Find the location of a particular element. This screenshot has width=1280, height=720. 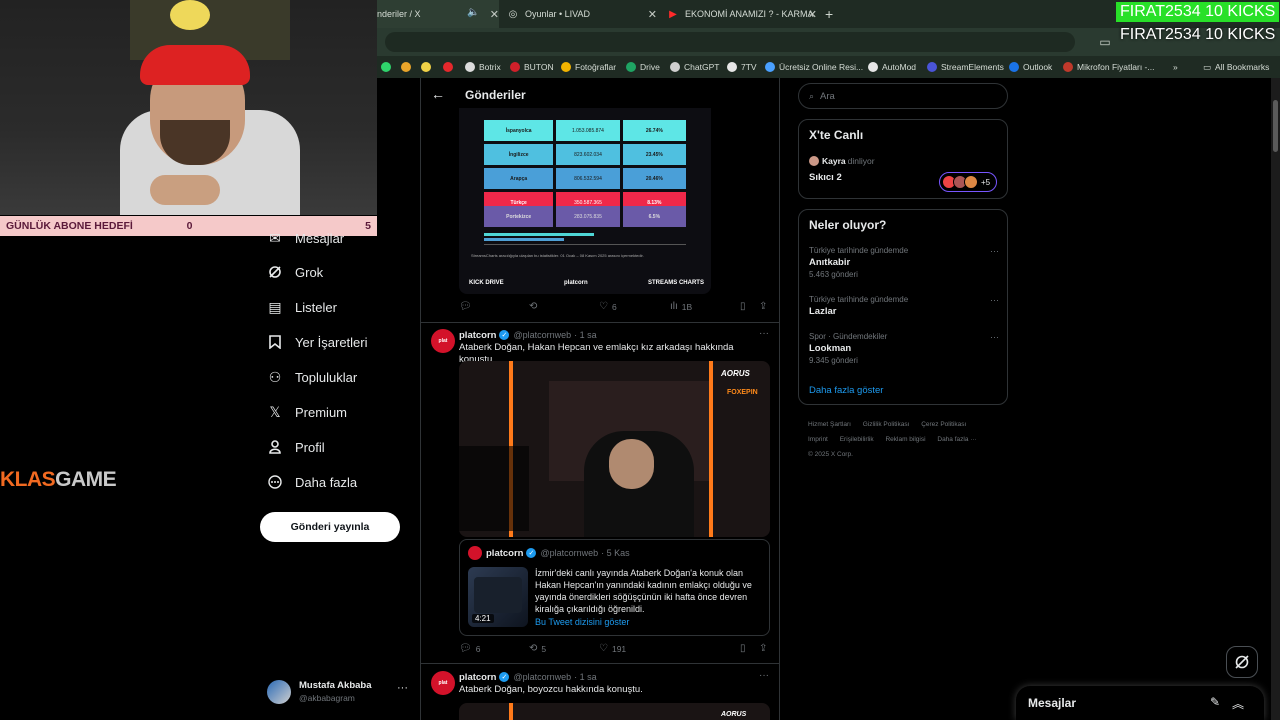

nav-more: Daha fazla is located at coordinates (312, 482).